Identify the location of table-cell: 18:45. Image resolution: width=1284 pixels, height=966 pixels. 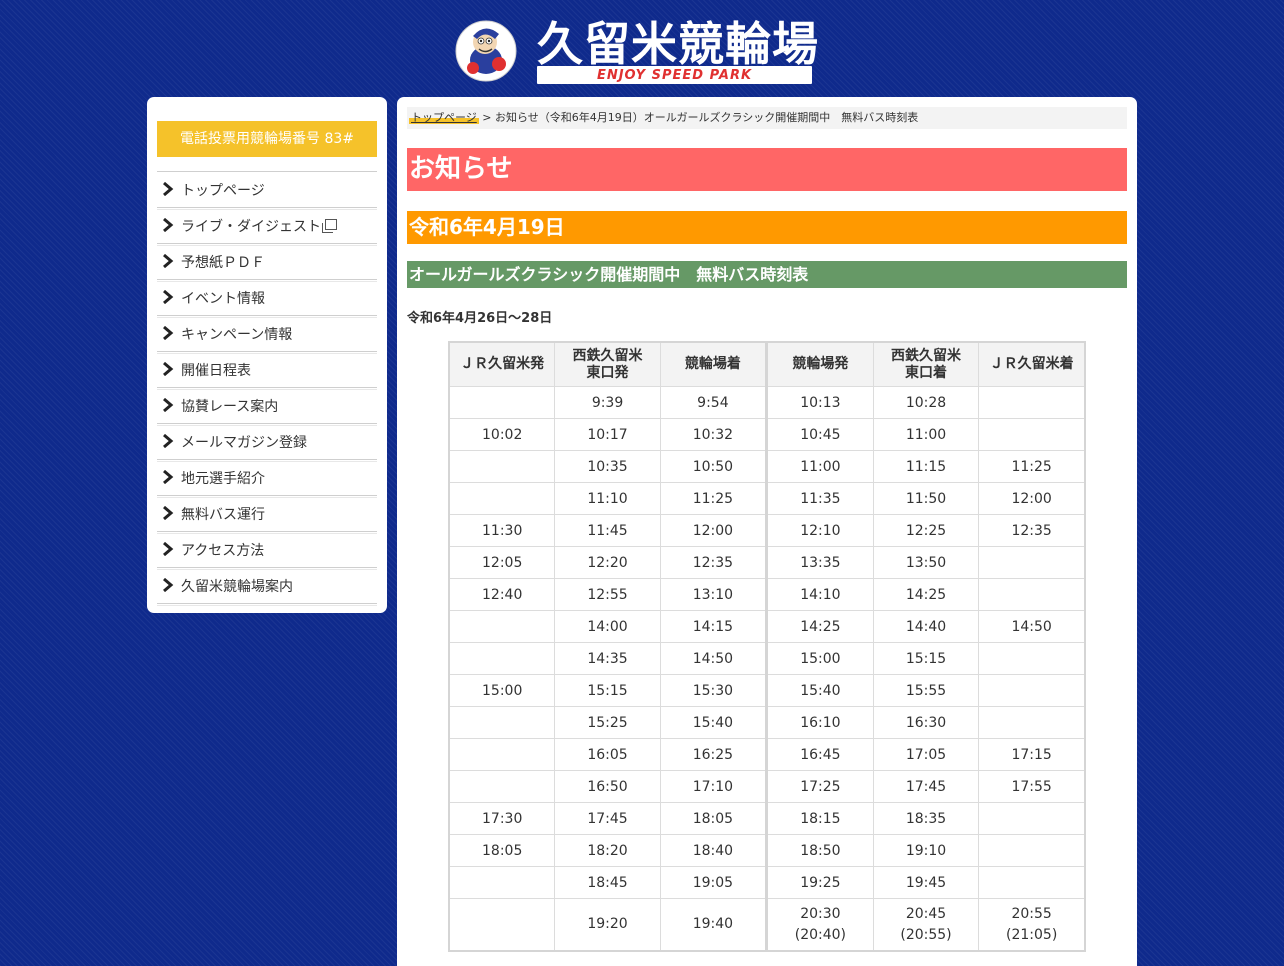
(607, 882).